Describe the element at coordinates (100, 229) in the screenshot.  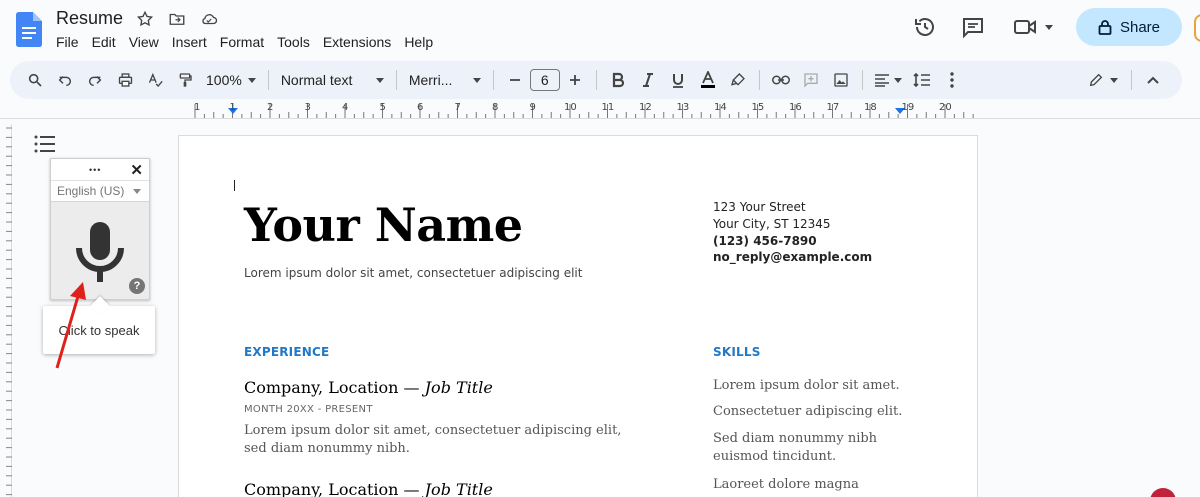
I see `voice-typing-widget: ••• ✕ English (US) ?` at that location.